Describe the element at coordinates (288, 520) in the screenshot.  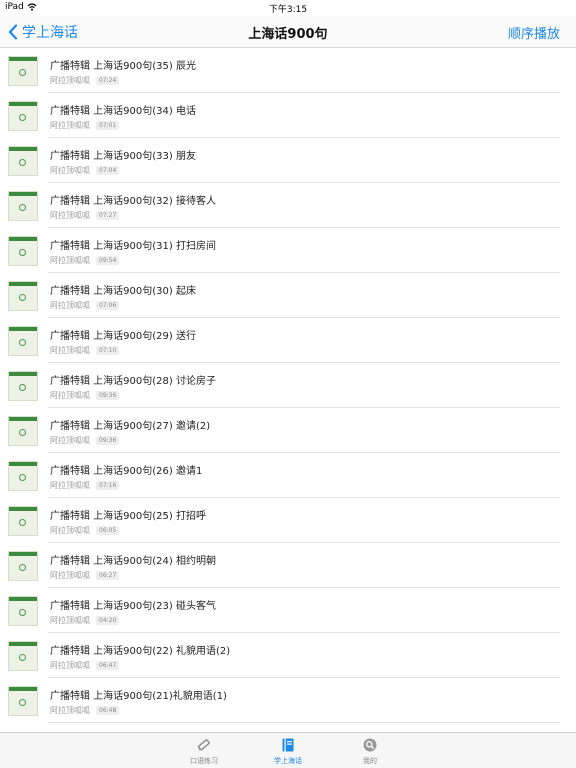
I see `list-item: 广播特辑 上海话900句(25) 打招呼 阿拉顶呱呱 06:05` at that location.